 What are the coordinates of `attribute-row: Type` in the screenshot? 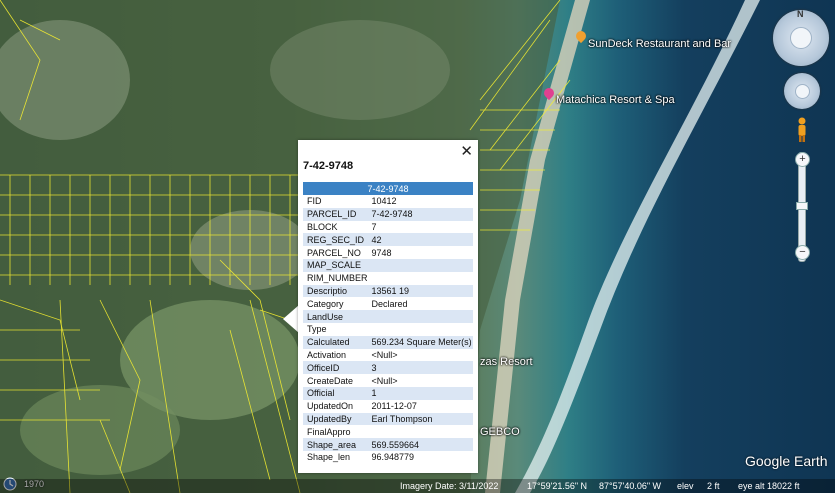 It's located at (388, 329).